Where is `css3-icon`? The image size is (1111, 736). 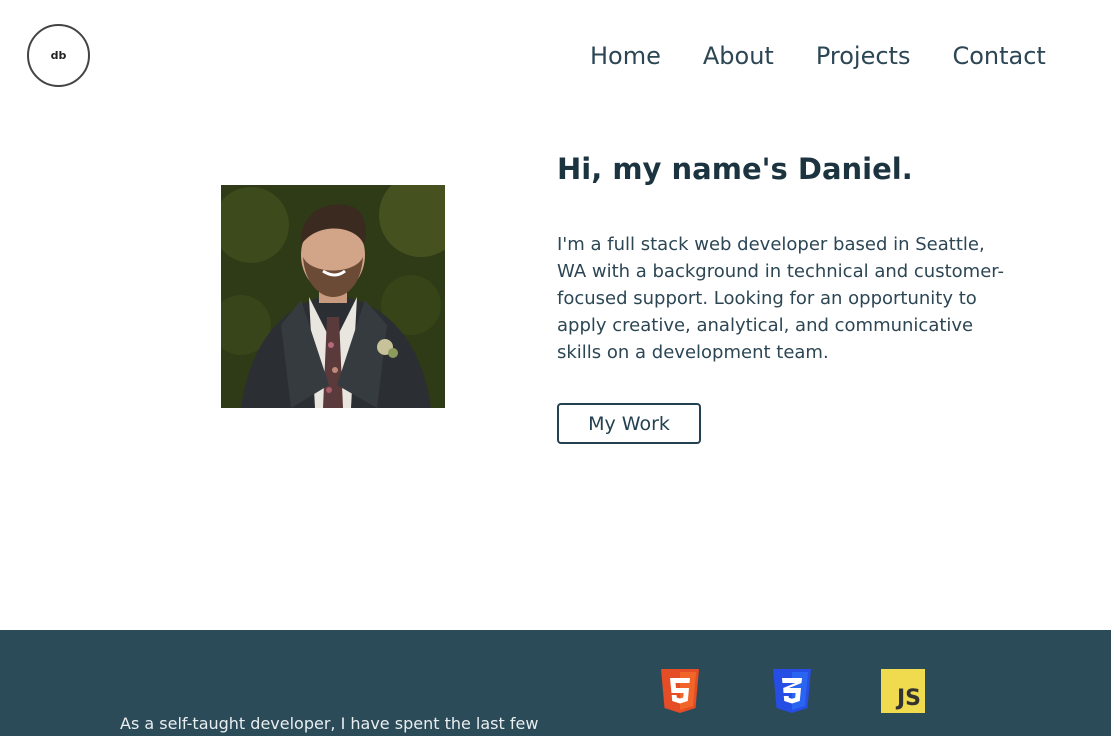 css3-icon is located at coordinates (792, 693).